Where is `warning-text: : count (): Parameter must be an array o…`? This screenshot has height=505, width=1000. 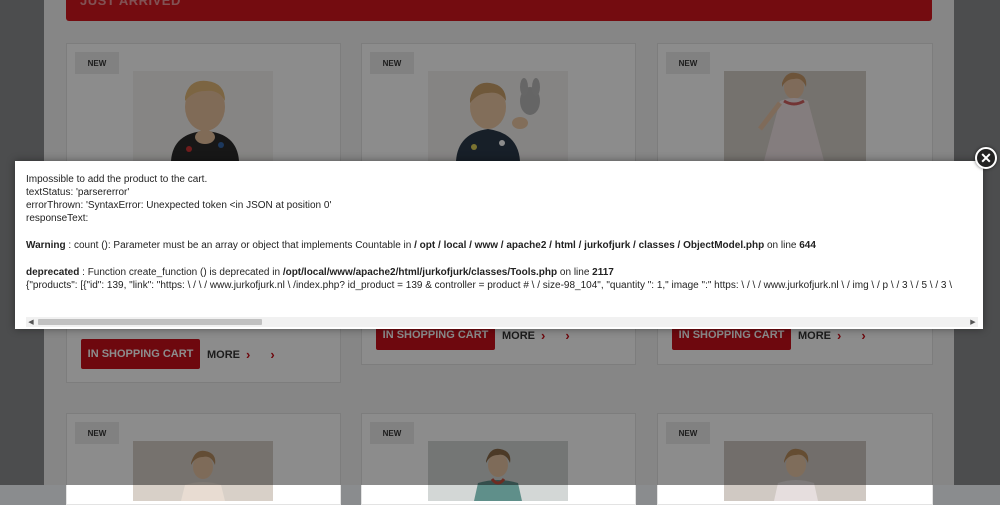 warning-text: : count (): Parameter must be an array o… is located at coordinates (240, 245).